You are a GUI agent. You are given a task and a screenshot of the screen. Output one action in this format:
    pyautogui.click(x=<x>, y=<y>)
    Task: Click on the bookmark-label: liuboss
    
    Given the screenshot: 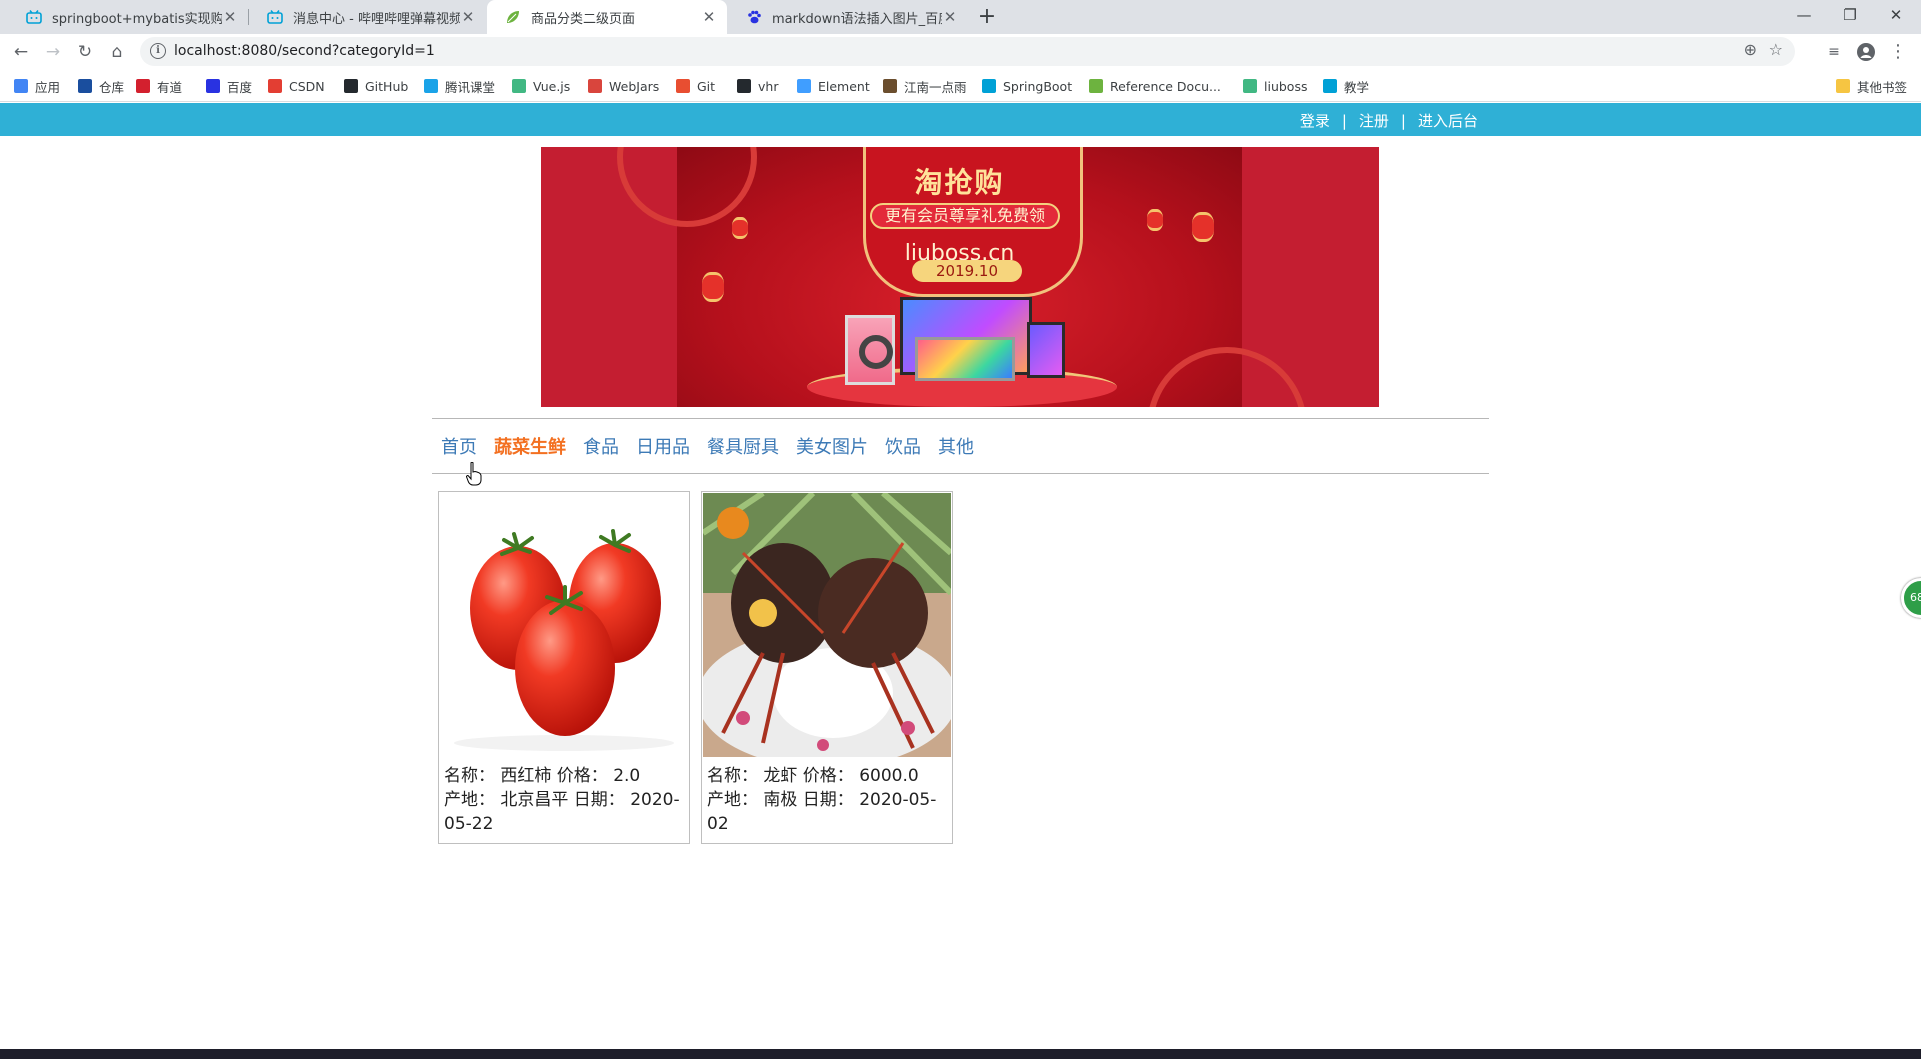 What is the action you would take?
    pyautogui.click(x=1286, y=86)
    